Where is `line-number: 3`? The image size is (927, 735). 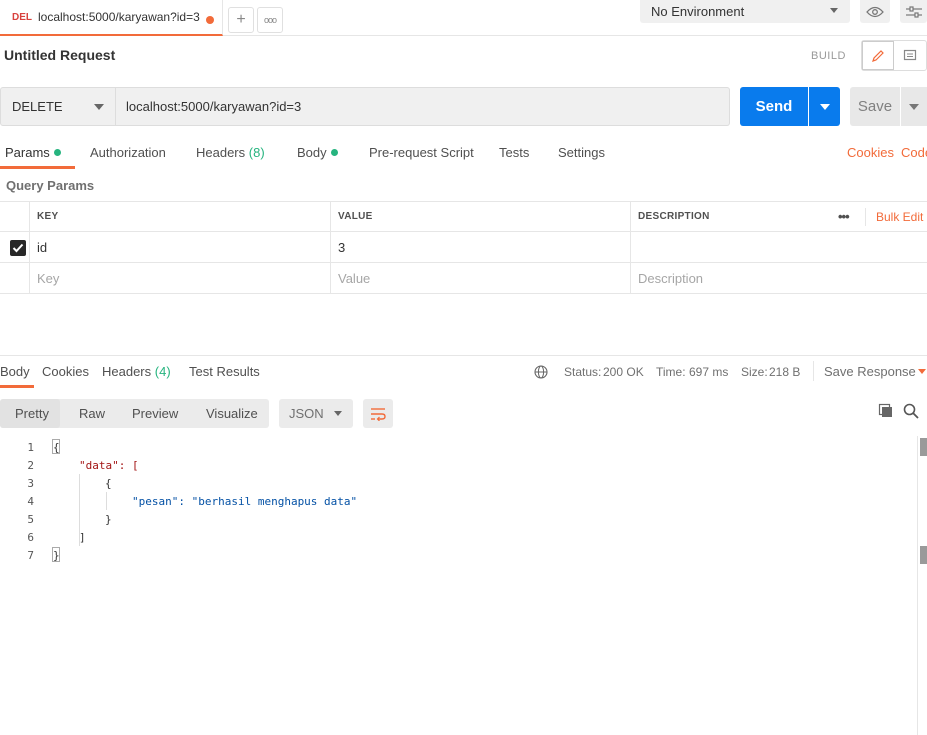
line-number: 3 is located at coordinates (30, 483).